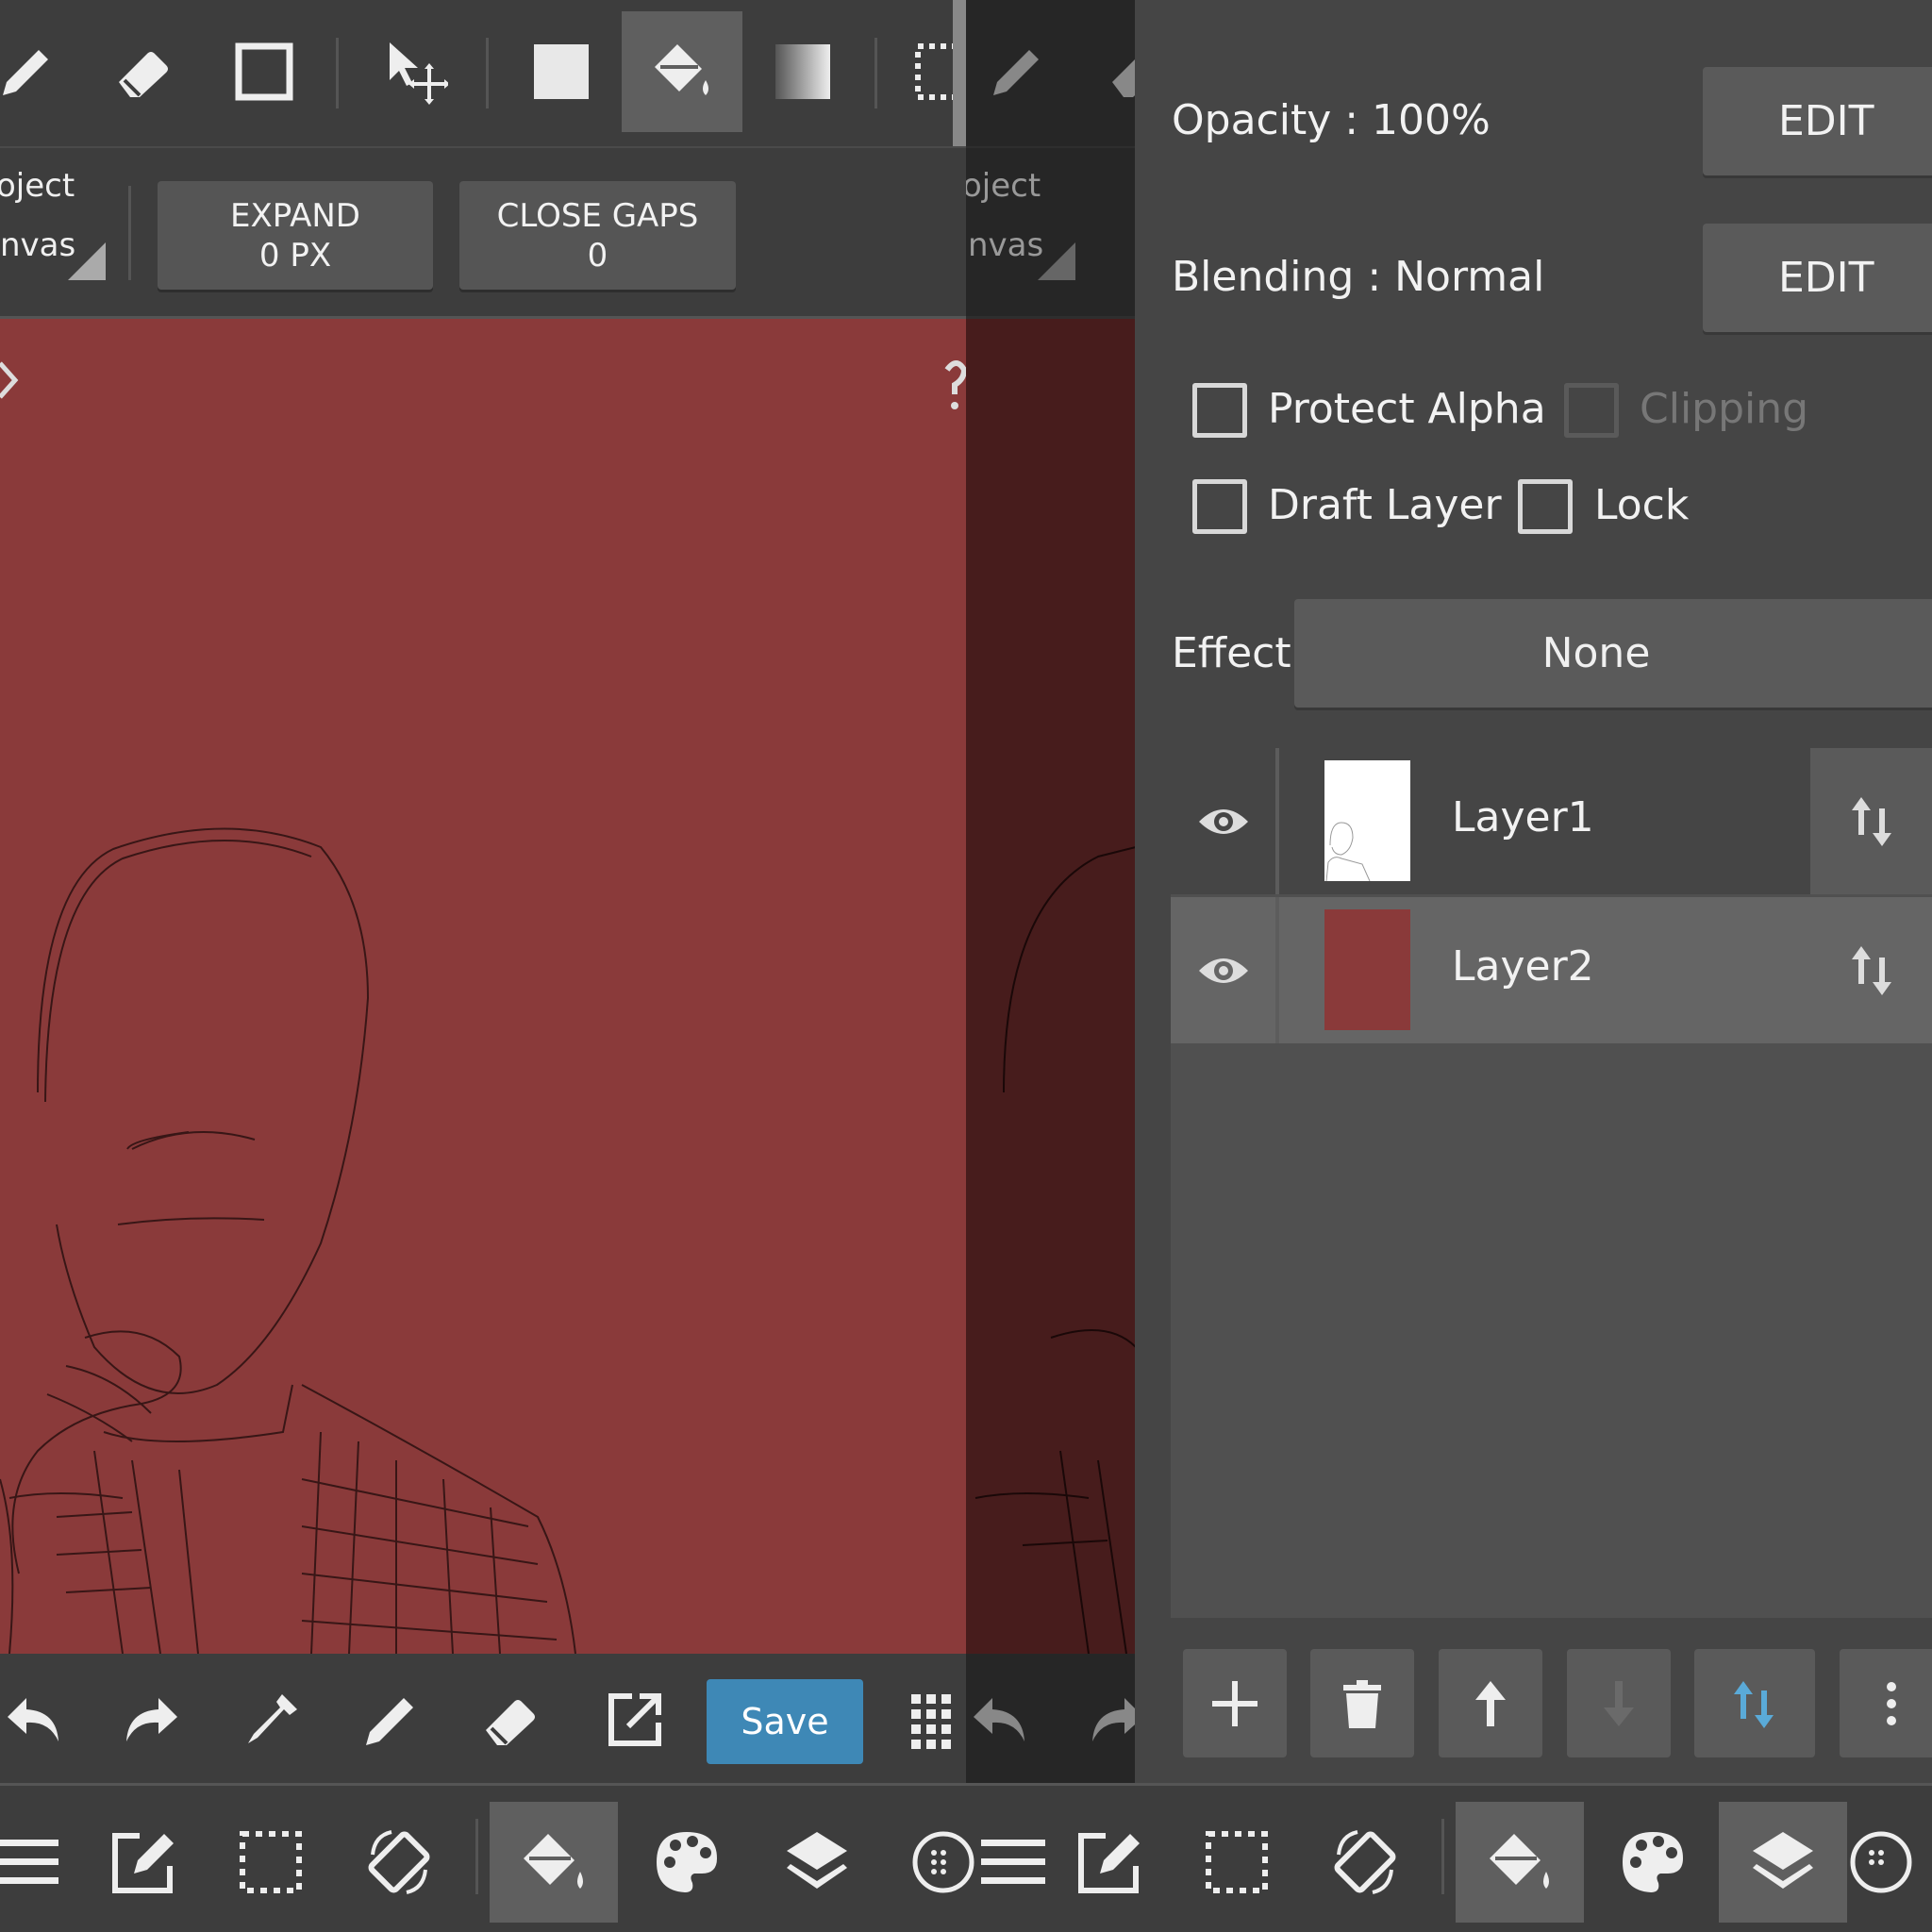 The height and width of the screenshot is (1932, 1932). I want to click on nav-bucket, so click(554, 1863).